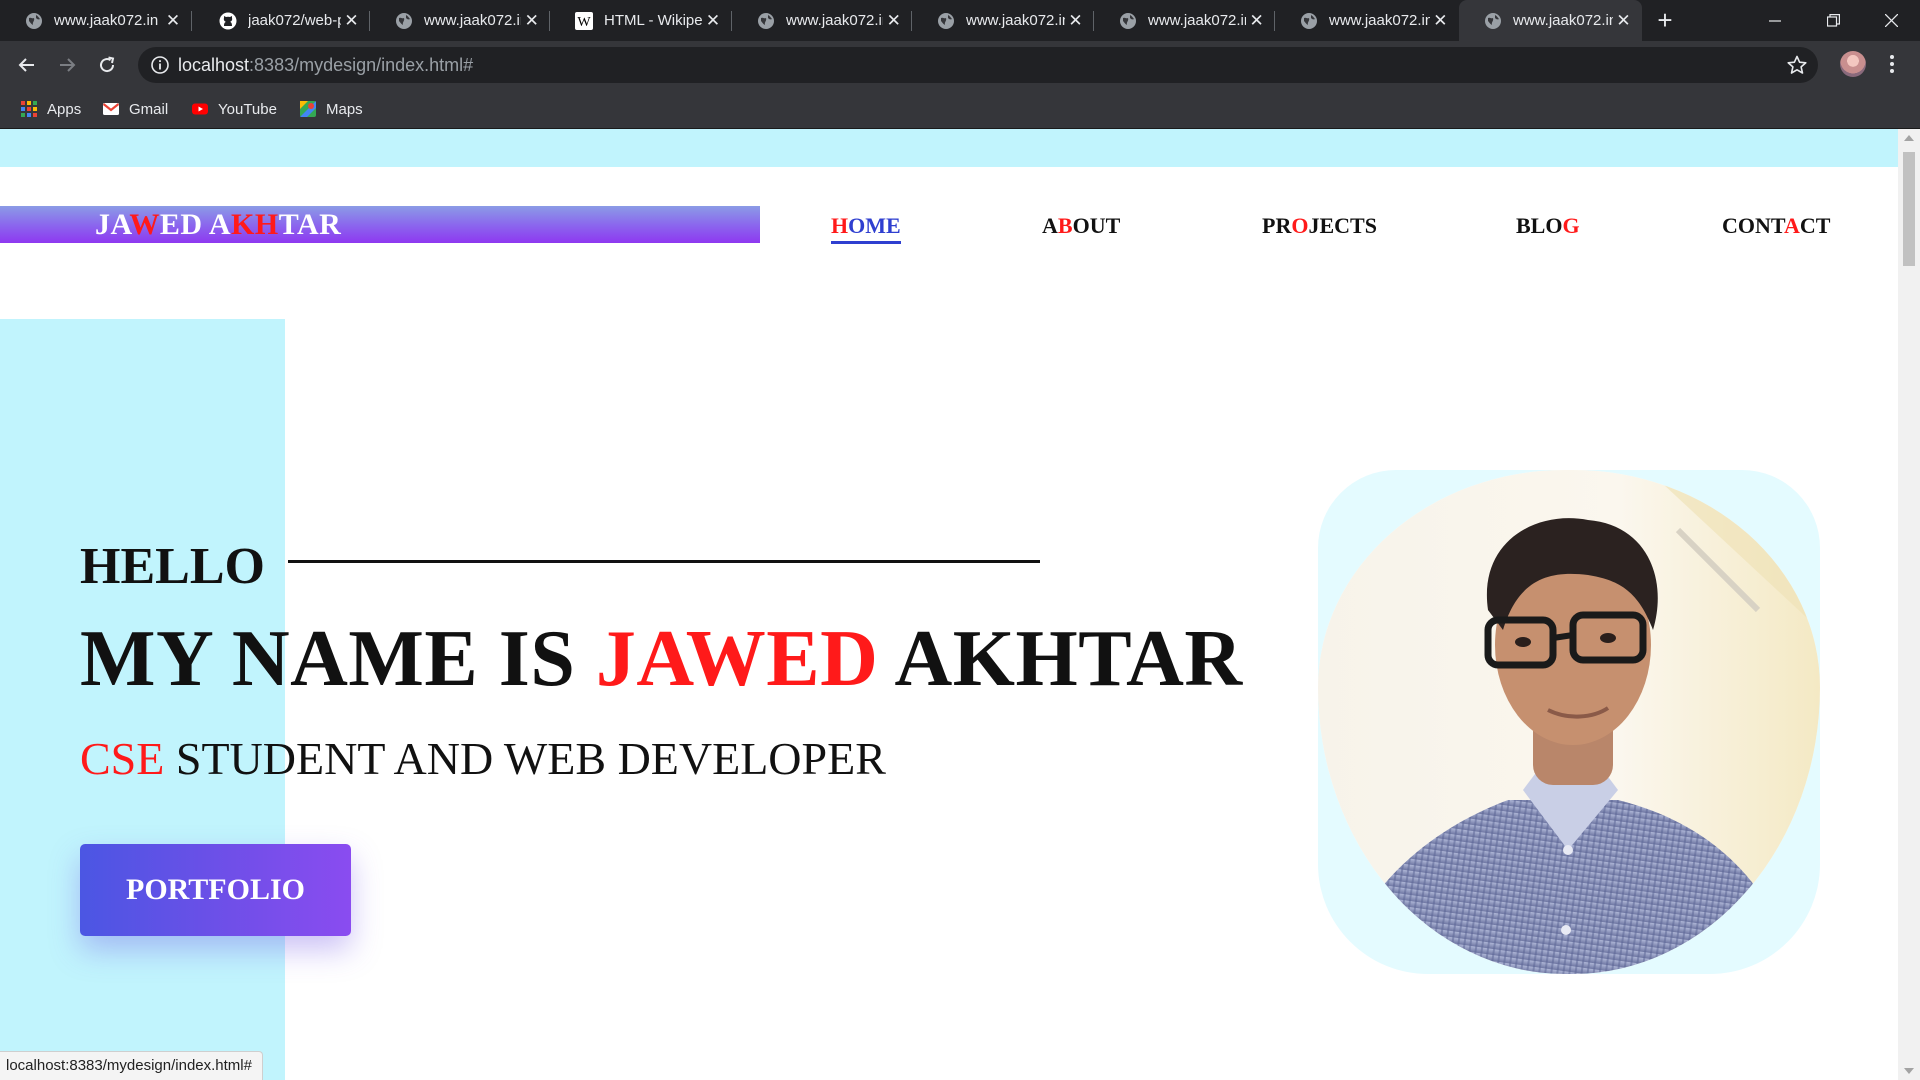 This screenshot has width=1920, height=1080. I want to click on subtitle-highlight: CSE, so click(122, 758).